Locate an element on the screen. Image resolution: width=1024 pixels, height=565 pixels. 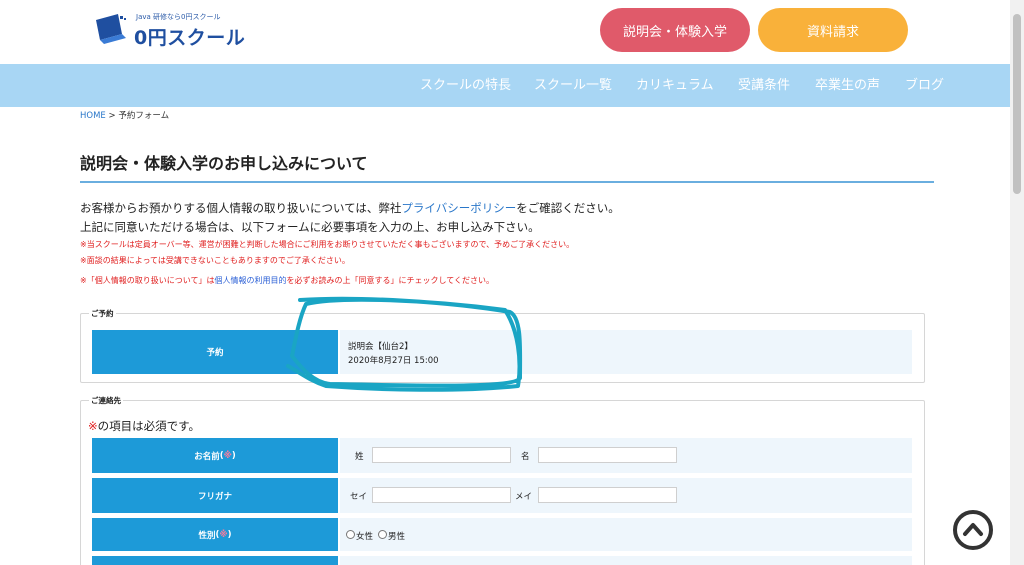
note-interview: ※面談の結果によっては受講できないこともありますのでご了承ください。 is located at coordinates (215, 260).